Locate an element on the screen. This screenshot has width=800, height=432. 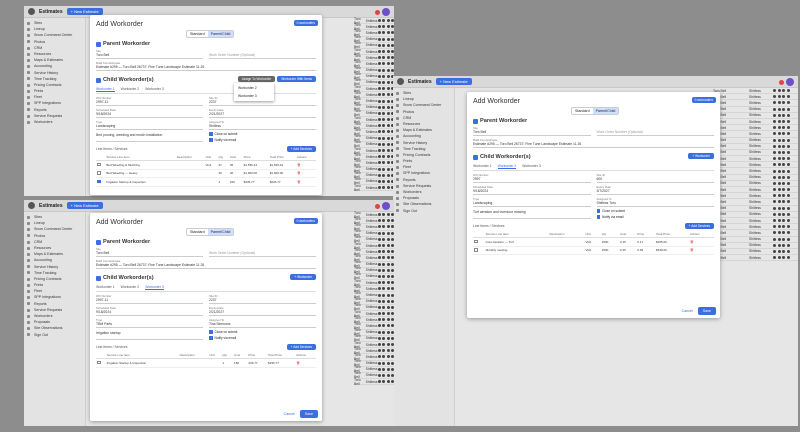
tab-workorder-1: Workorder 1 is located at coordinates (105, 89).